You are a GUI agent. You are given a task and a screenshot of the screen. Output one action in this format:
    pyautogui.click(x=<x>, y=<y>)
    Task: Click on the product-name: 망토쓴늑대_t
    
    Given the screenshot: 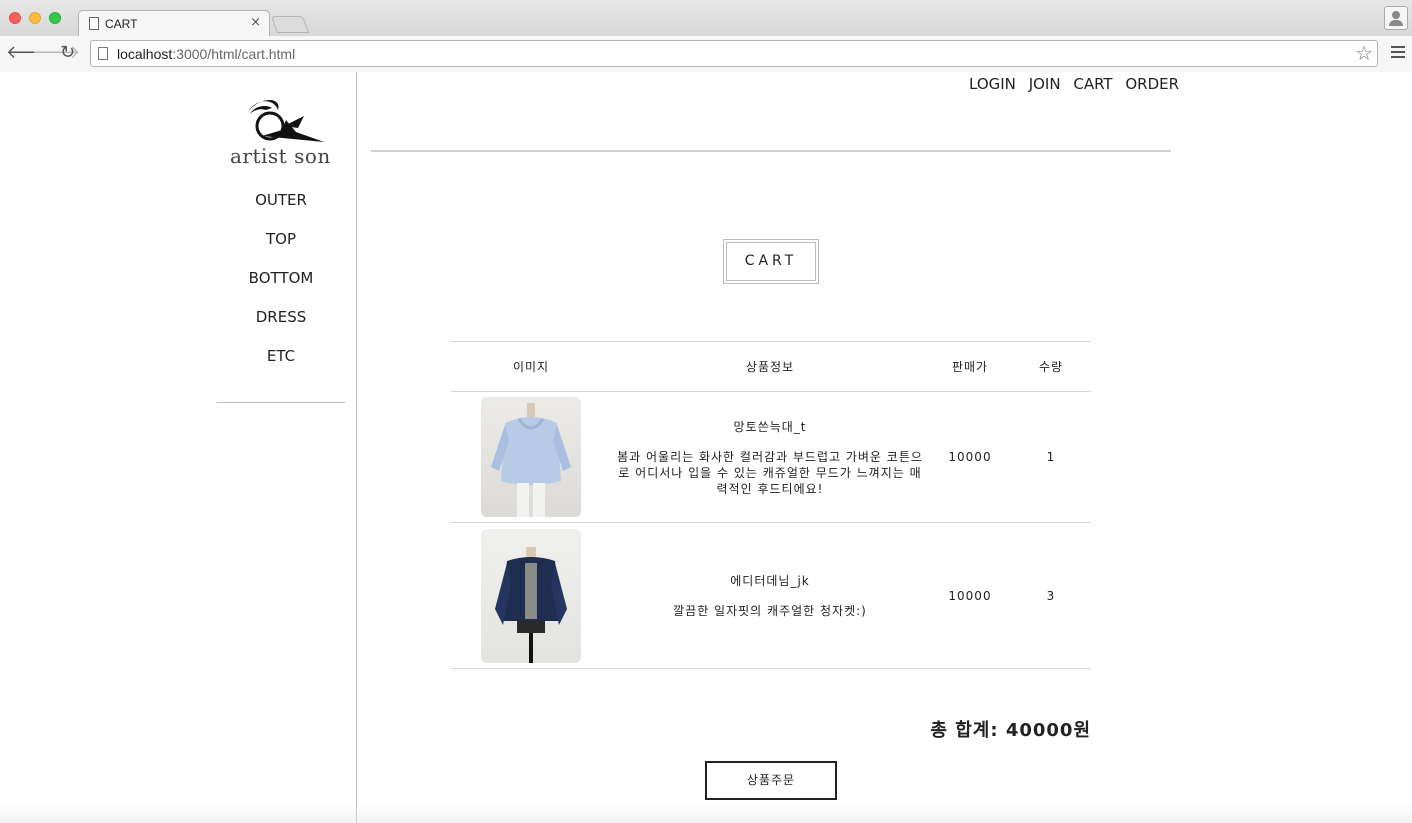 What is the action you would take?
    pyautogui.click(x=770, y=426)
    